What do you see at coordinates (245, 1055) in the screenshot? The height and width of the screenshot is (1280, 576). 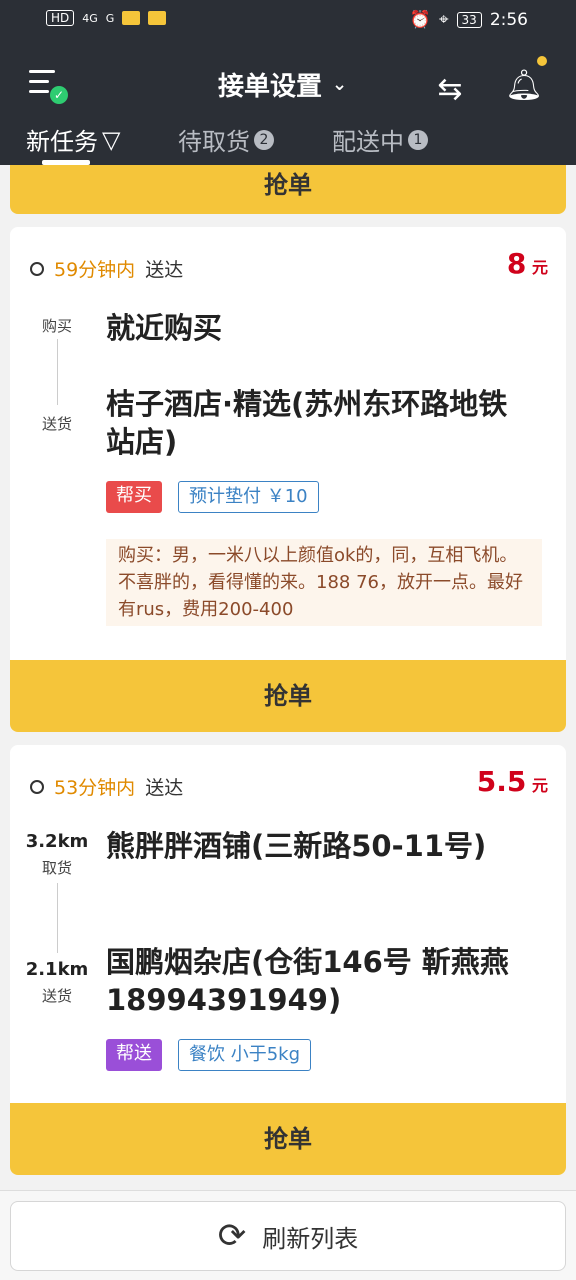 I see `category-tag: 餐饮 小于5kg` at bounding box center [245, 1055].